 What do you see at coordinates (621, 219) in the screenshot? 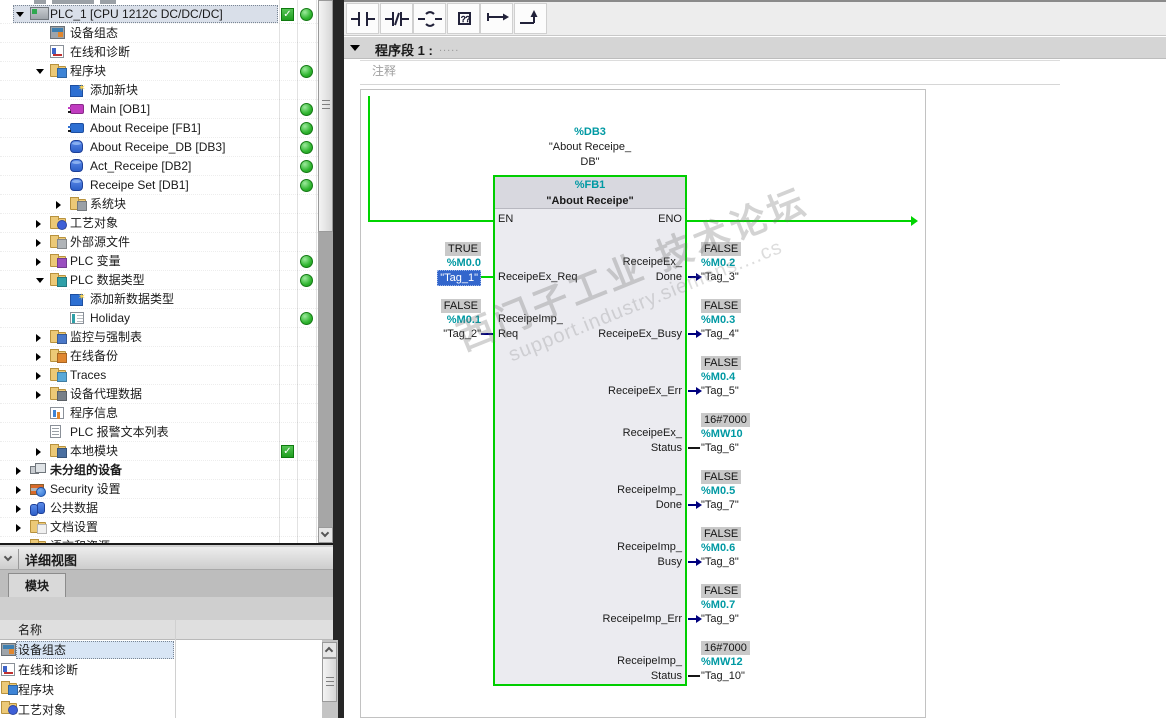
I see `eno-pin: ENO` at bounding box center [621, 219].